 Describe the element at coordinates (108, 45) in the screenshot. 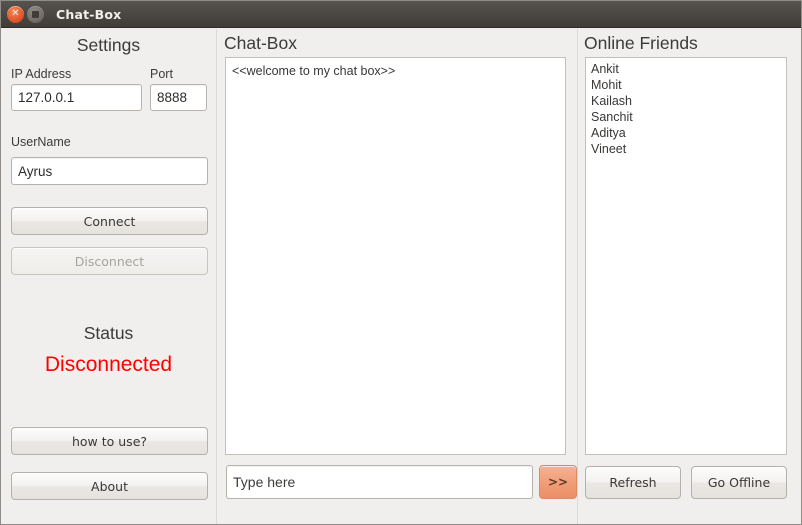

I see `settings-title: Settings` at that location.